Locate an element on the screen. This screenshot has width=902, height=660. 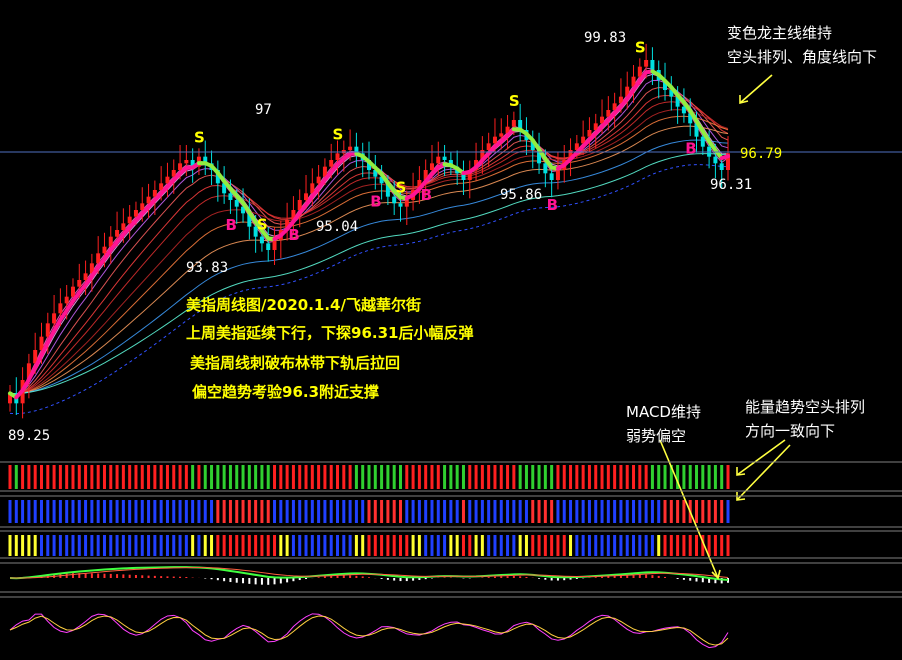
price-label-97: 97 is located at coordinates (263, 110).